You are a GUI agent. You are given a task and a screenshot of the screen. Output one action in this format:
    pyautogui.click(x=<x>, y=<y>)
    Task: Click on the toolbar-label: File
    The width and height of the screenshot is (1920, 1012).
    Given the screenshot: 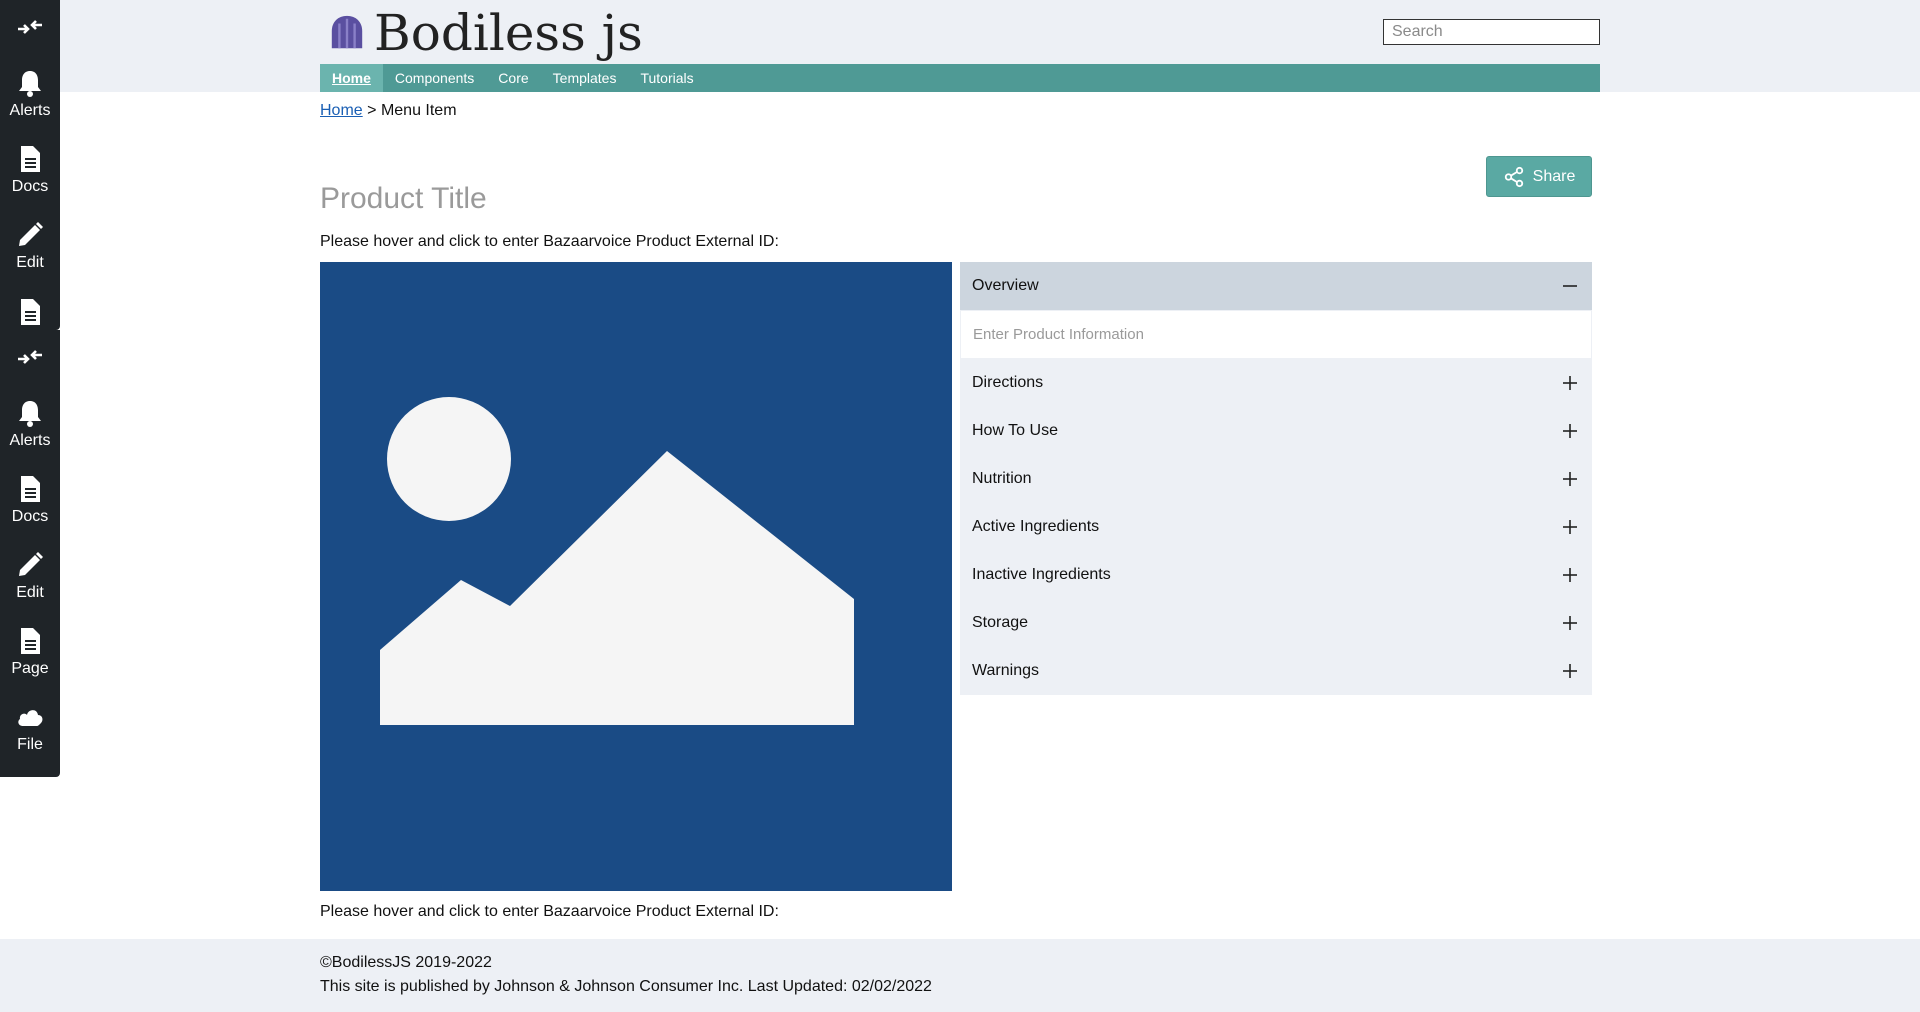 What is the action you would take?
    pyautogui.click(x=30, y=744)
    